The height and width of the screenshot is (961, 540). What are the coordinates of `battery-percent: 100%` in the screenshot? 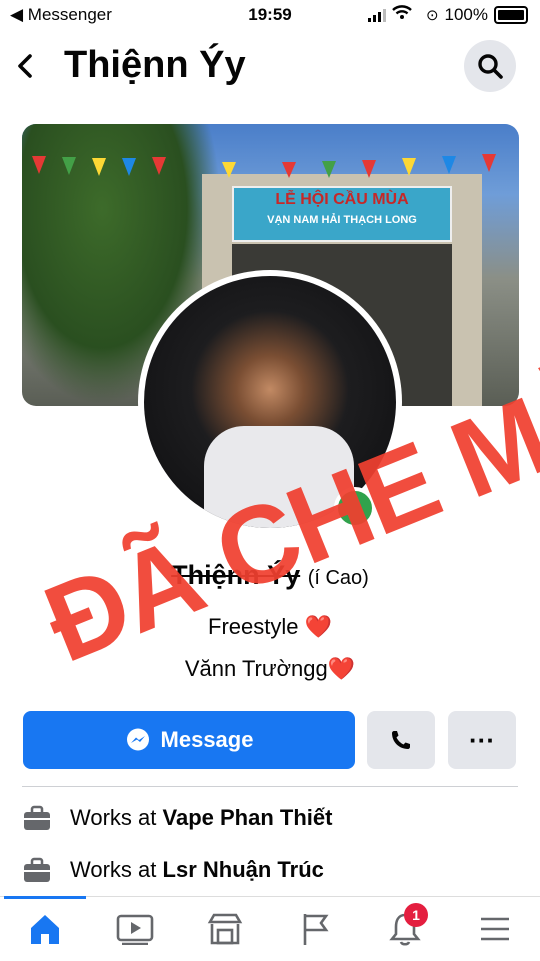 It's located at (466, 14).